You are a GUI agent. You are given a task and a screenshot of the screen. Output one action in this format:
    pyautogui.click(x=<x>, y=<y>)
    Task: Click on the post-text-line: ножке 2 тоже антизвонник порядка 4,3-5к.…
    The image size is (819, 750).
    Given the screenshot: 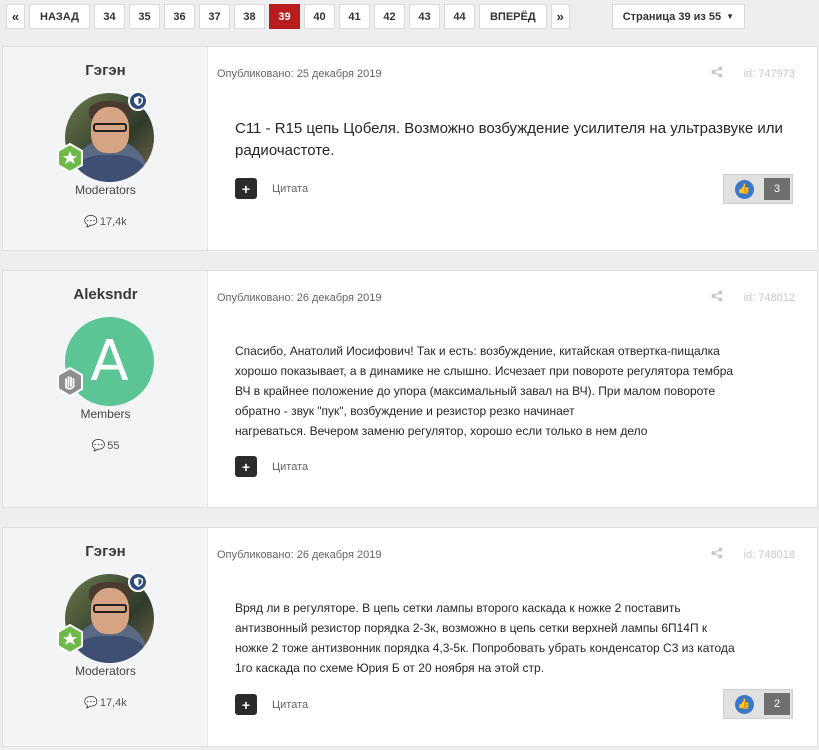 What is the action you would take?
    pyautogui.click(x=485, y=648)
    